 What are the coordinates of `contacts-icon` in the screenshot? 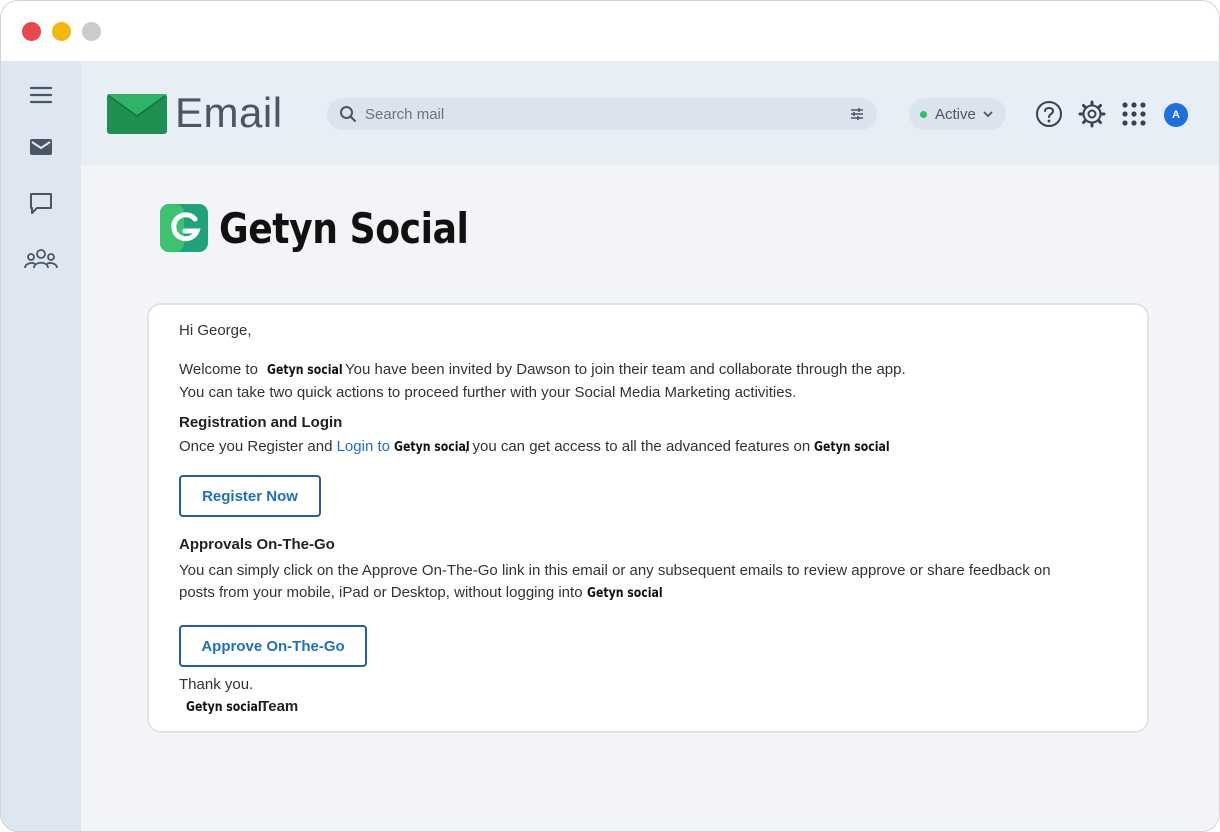 It's located at (41, 259).